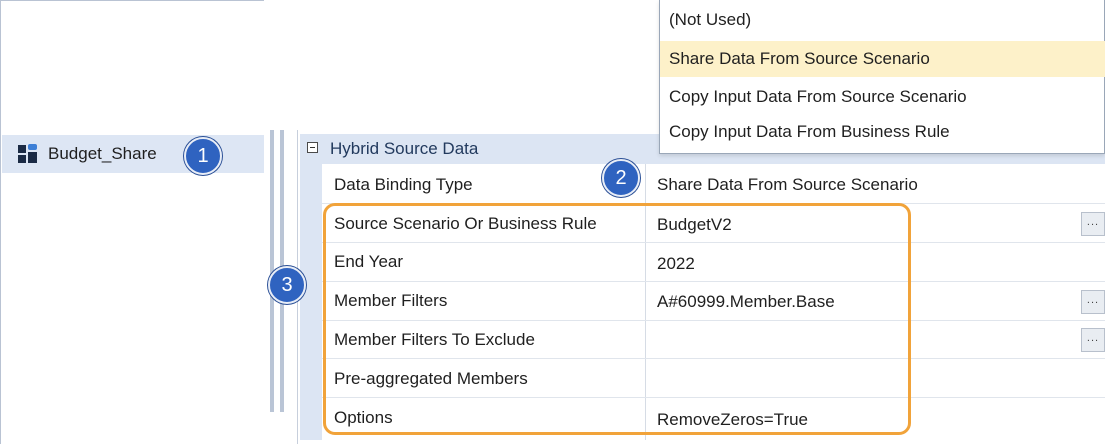 Image resolution: width=1105 pixels, height=444 pixels. Describe the element at coordinates (809, 131) in the screenshot. I see `dropdown-option-label: Copy Input Data From Business Rule` at that location.